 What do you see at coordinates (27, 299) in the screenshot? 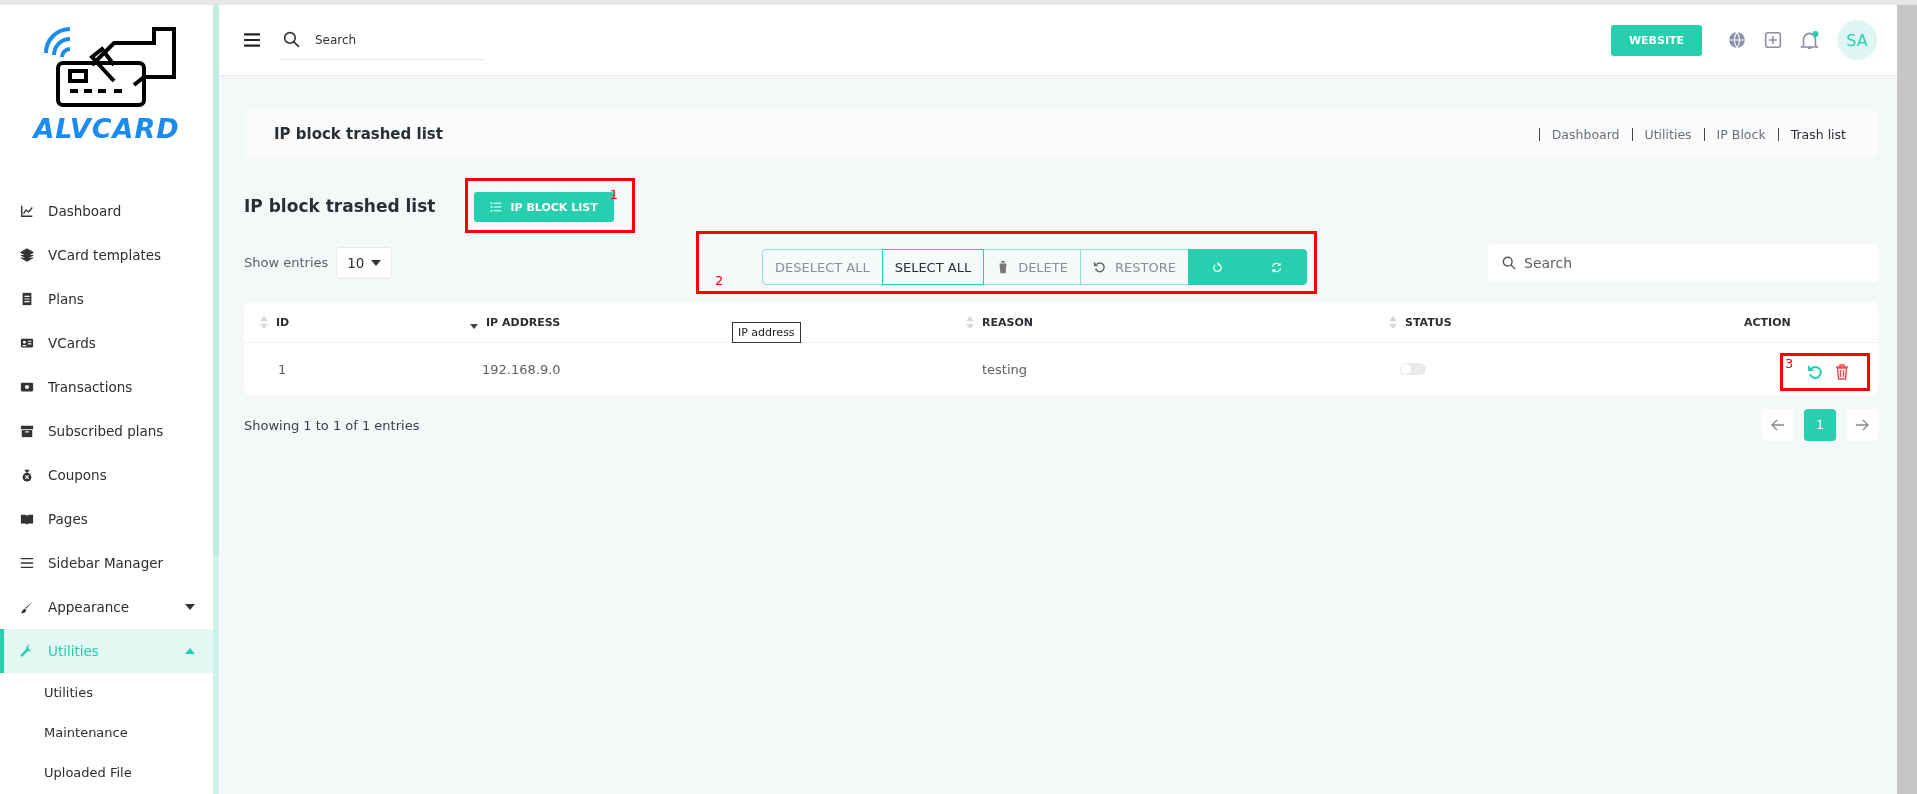
I see `document-icon` at bounding box center [27, 299].